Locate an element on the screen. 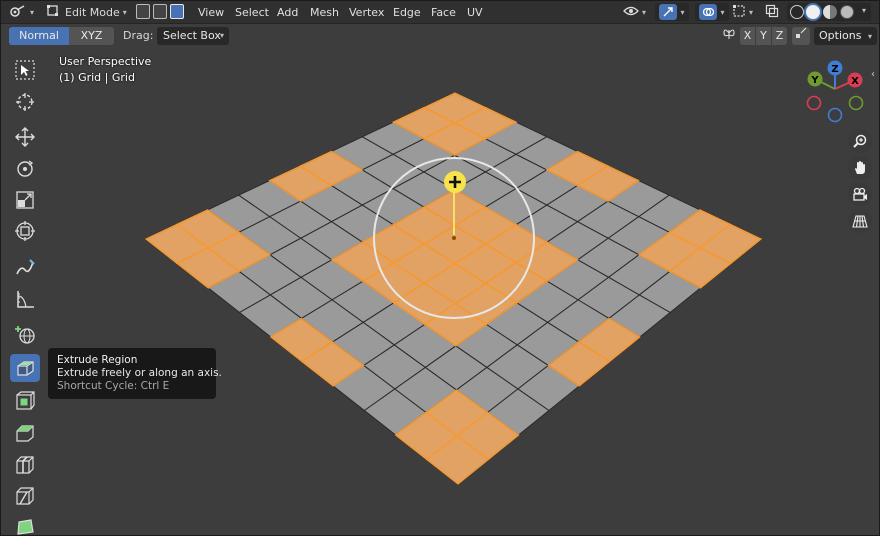 The image size is (880, 536). rotate-icon is located at coordinates (25, 168).